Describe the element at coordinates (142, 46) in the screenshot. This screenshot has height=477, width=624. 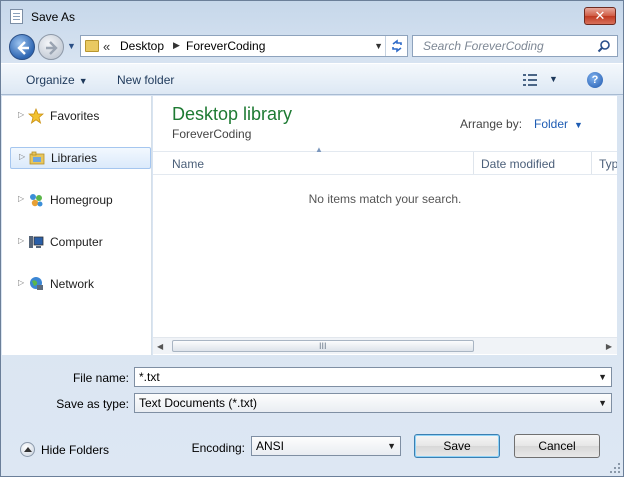
I see `breadcrumb-desktop: Desktop` at that location.